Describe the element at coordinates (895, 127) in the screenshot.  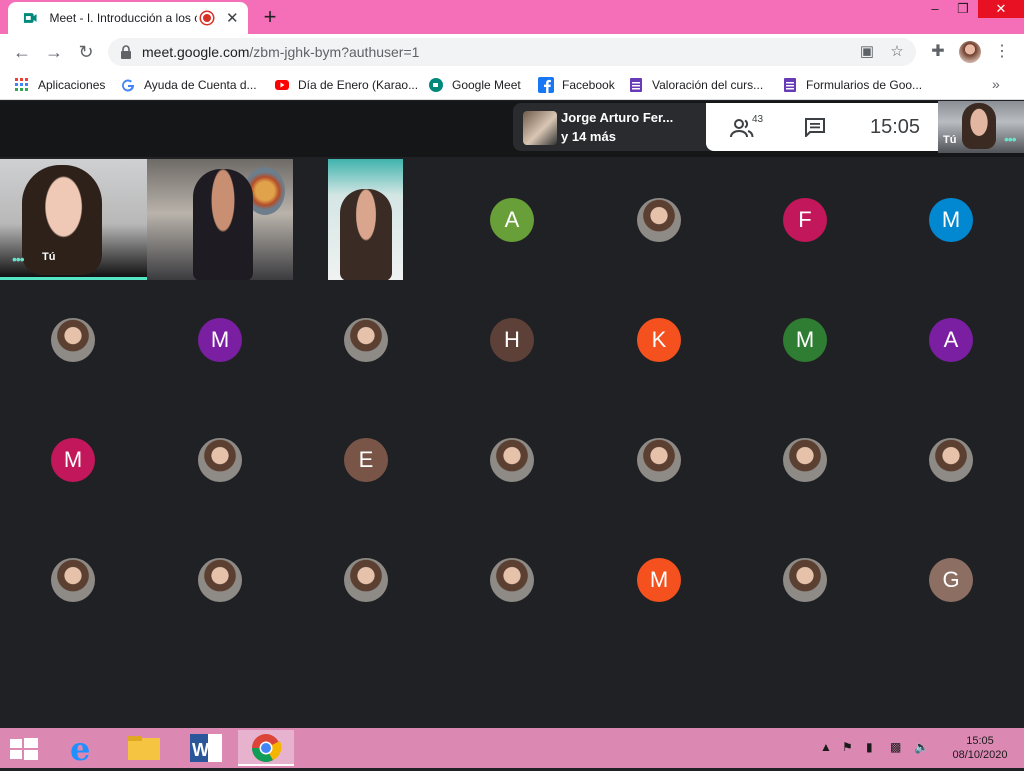
I see `meeting-clock: 15:05` at that location.